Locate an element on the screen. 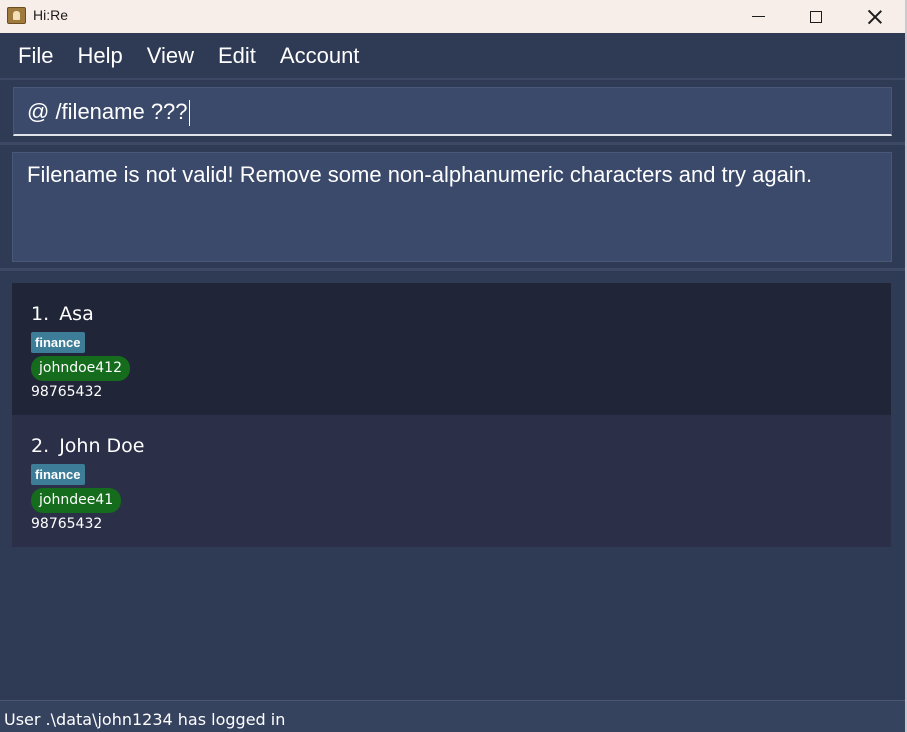 This screenshot has width=907, height=732. command-input: @ /filename ??? is located at coordinates (452, 111).